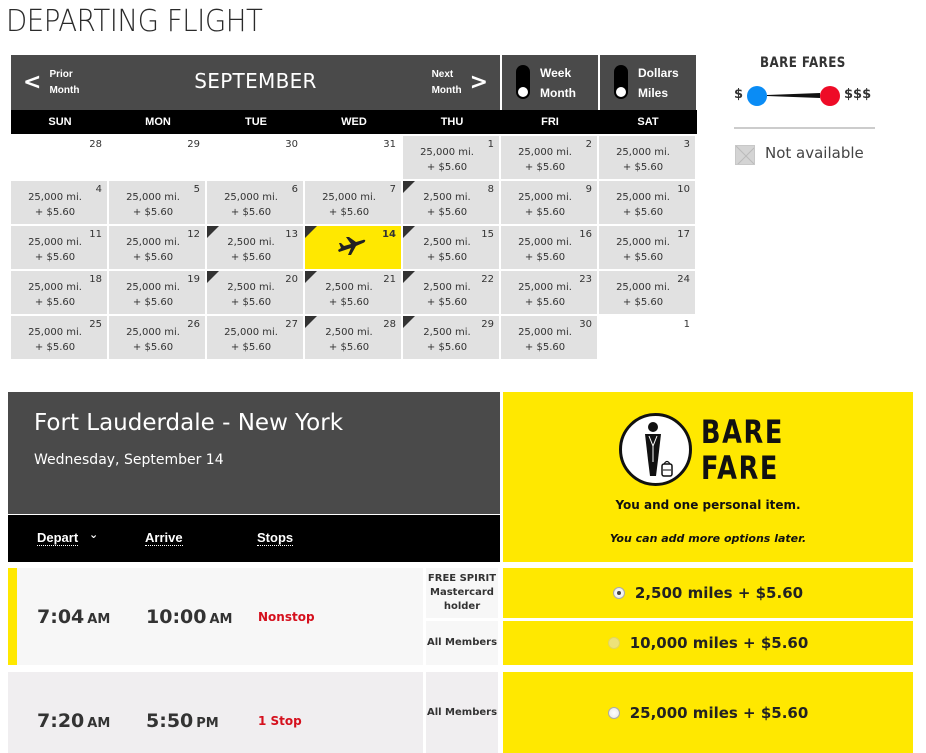 The image size is (926, 753). I want to click on toggle-option-week: Week, so click(555, 73).